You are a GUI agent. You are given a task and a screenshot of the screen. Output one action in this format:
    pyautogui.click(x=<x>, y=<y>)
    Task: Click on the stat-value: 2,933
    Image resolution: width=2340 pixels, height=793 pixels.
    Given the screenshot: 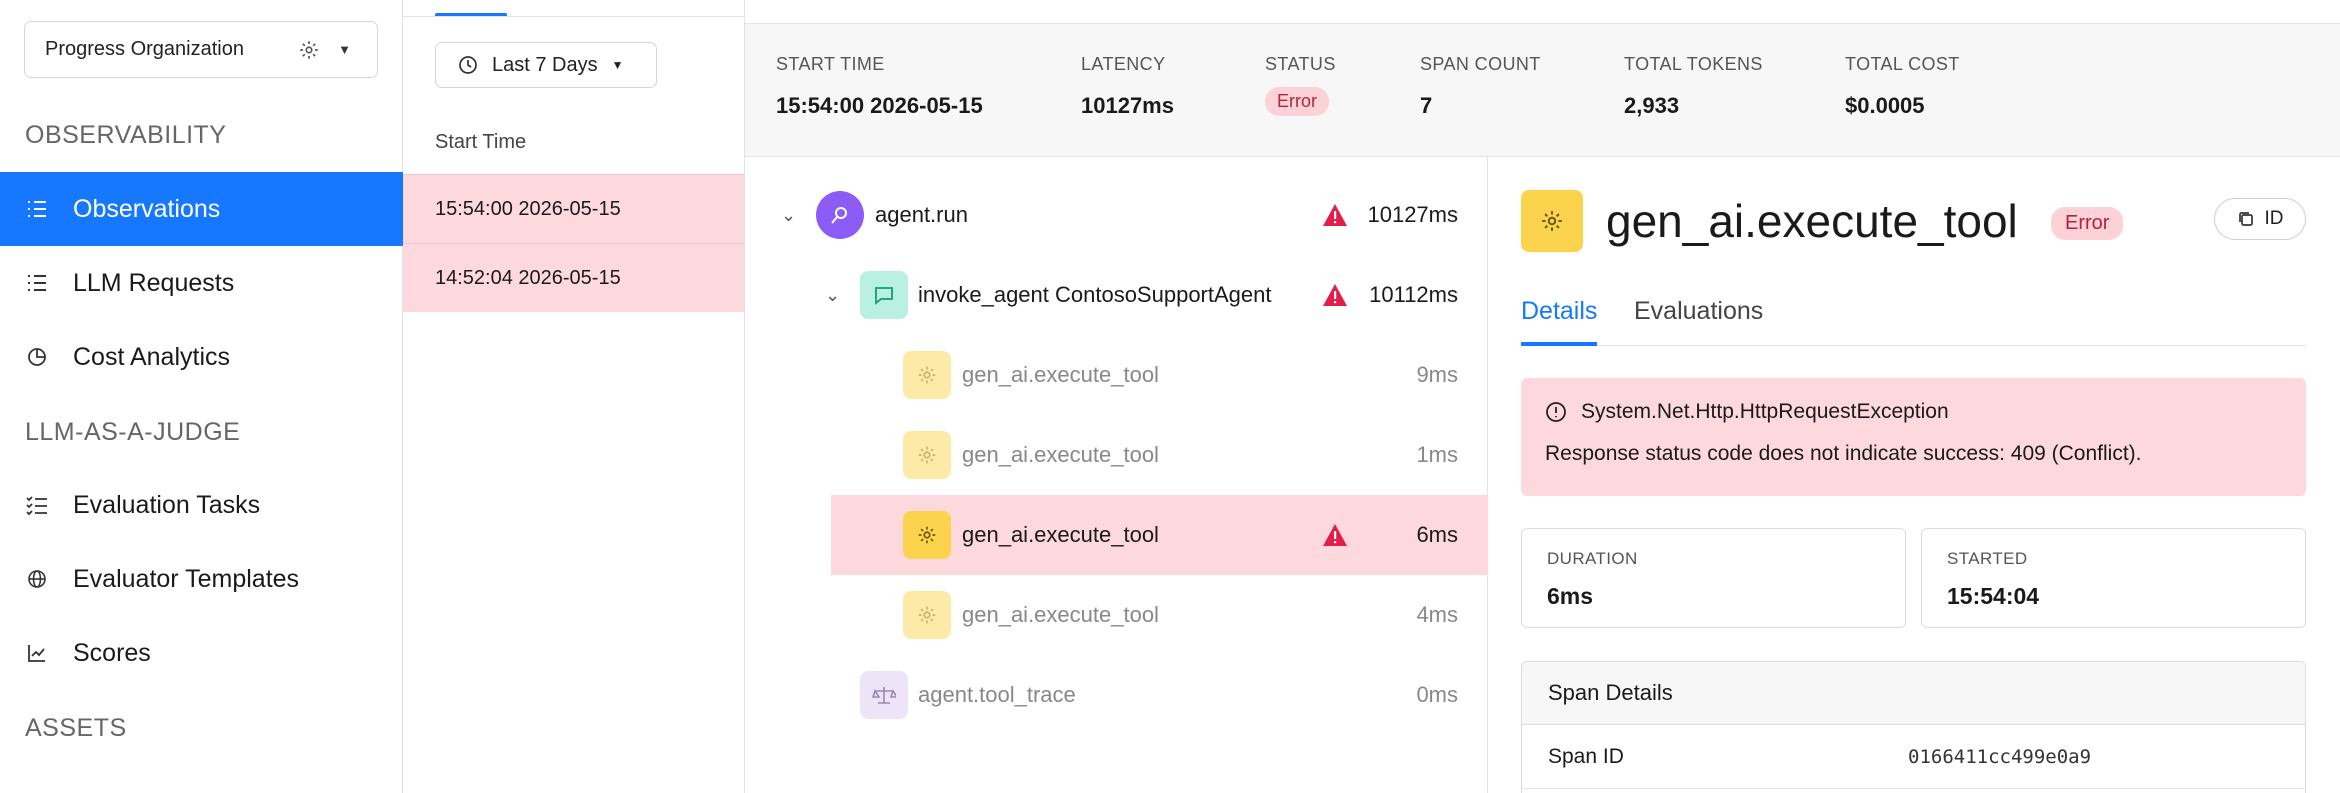 What is the action you would take?
    pyautogui.click(x=1652, y=105)
    